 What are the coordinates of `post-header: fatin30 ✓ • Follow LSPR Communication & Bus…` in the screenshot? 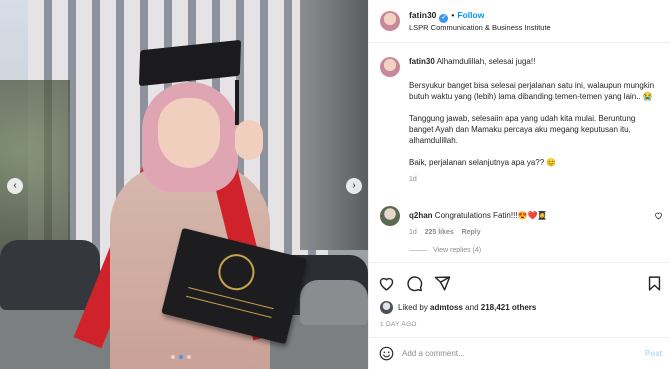 It's located at (519, 21).